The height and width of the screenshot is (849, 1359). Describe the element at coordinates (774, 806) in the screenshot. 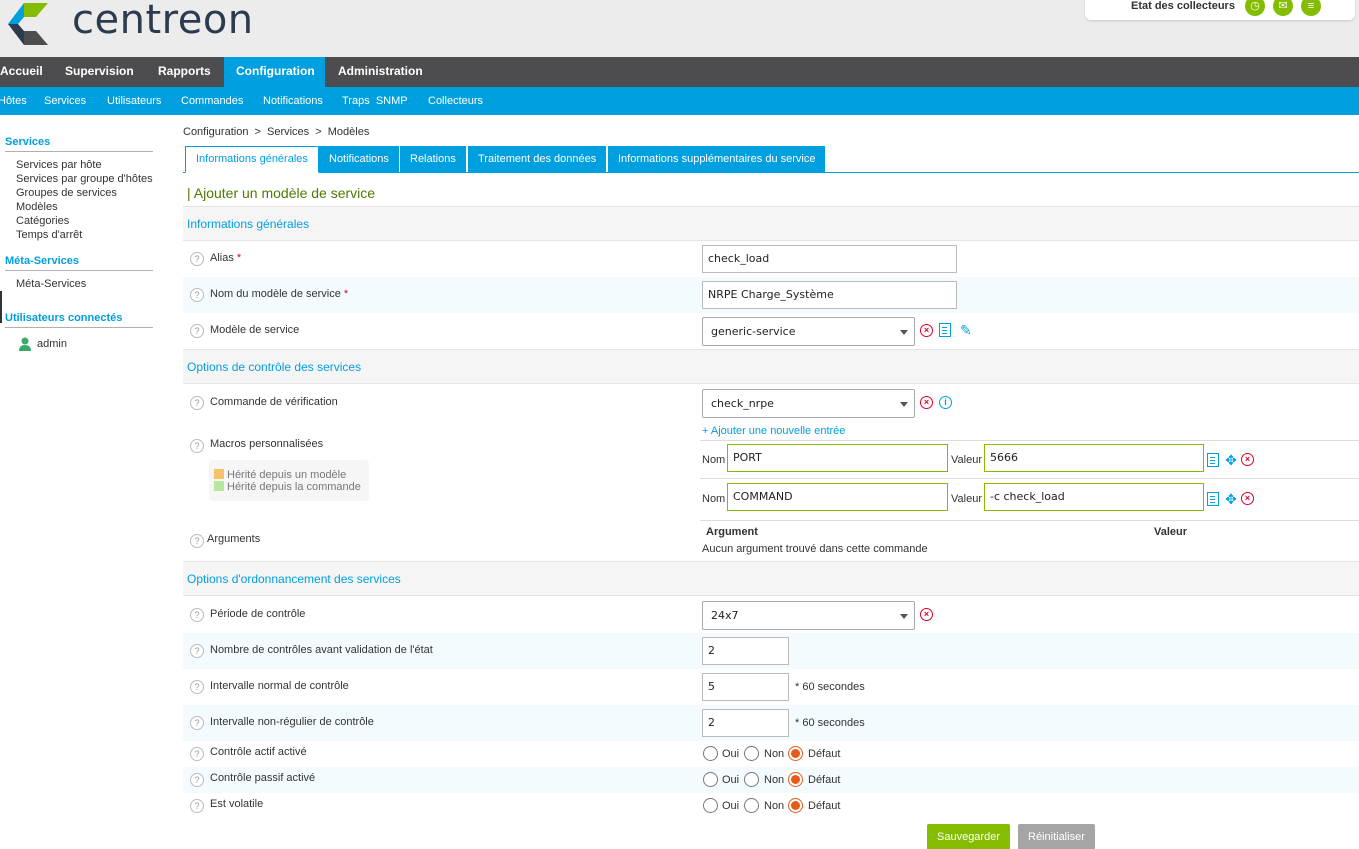

I see `radio-non-label: Non` at that location.